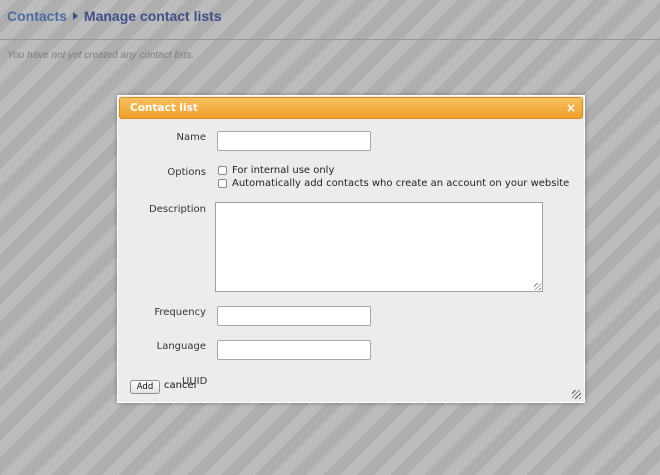 Image resolution: width=660 pixels, height=475 pixels. Describe the element at coordinates (294, 350) in the screenshot. I see `language-input` at that location.